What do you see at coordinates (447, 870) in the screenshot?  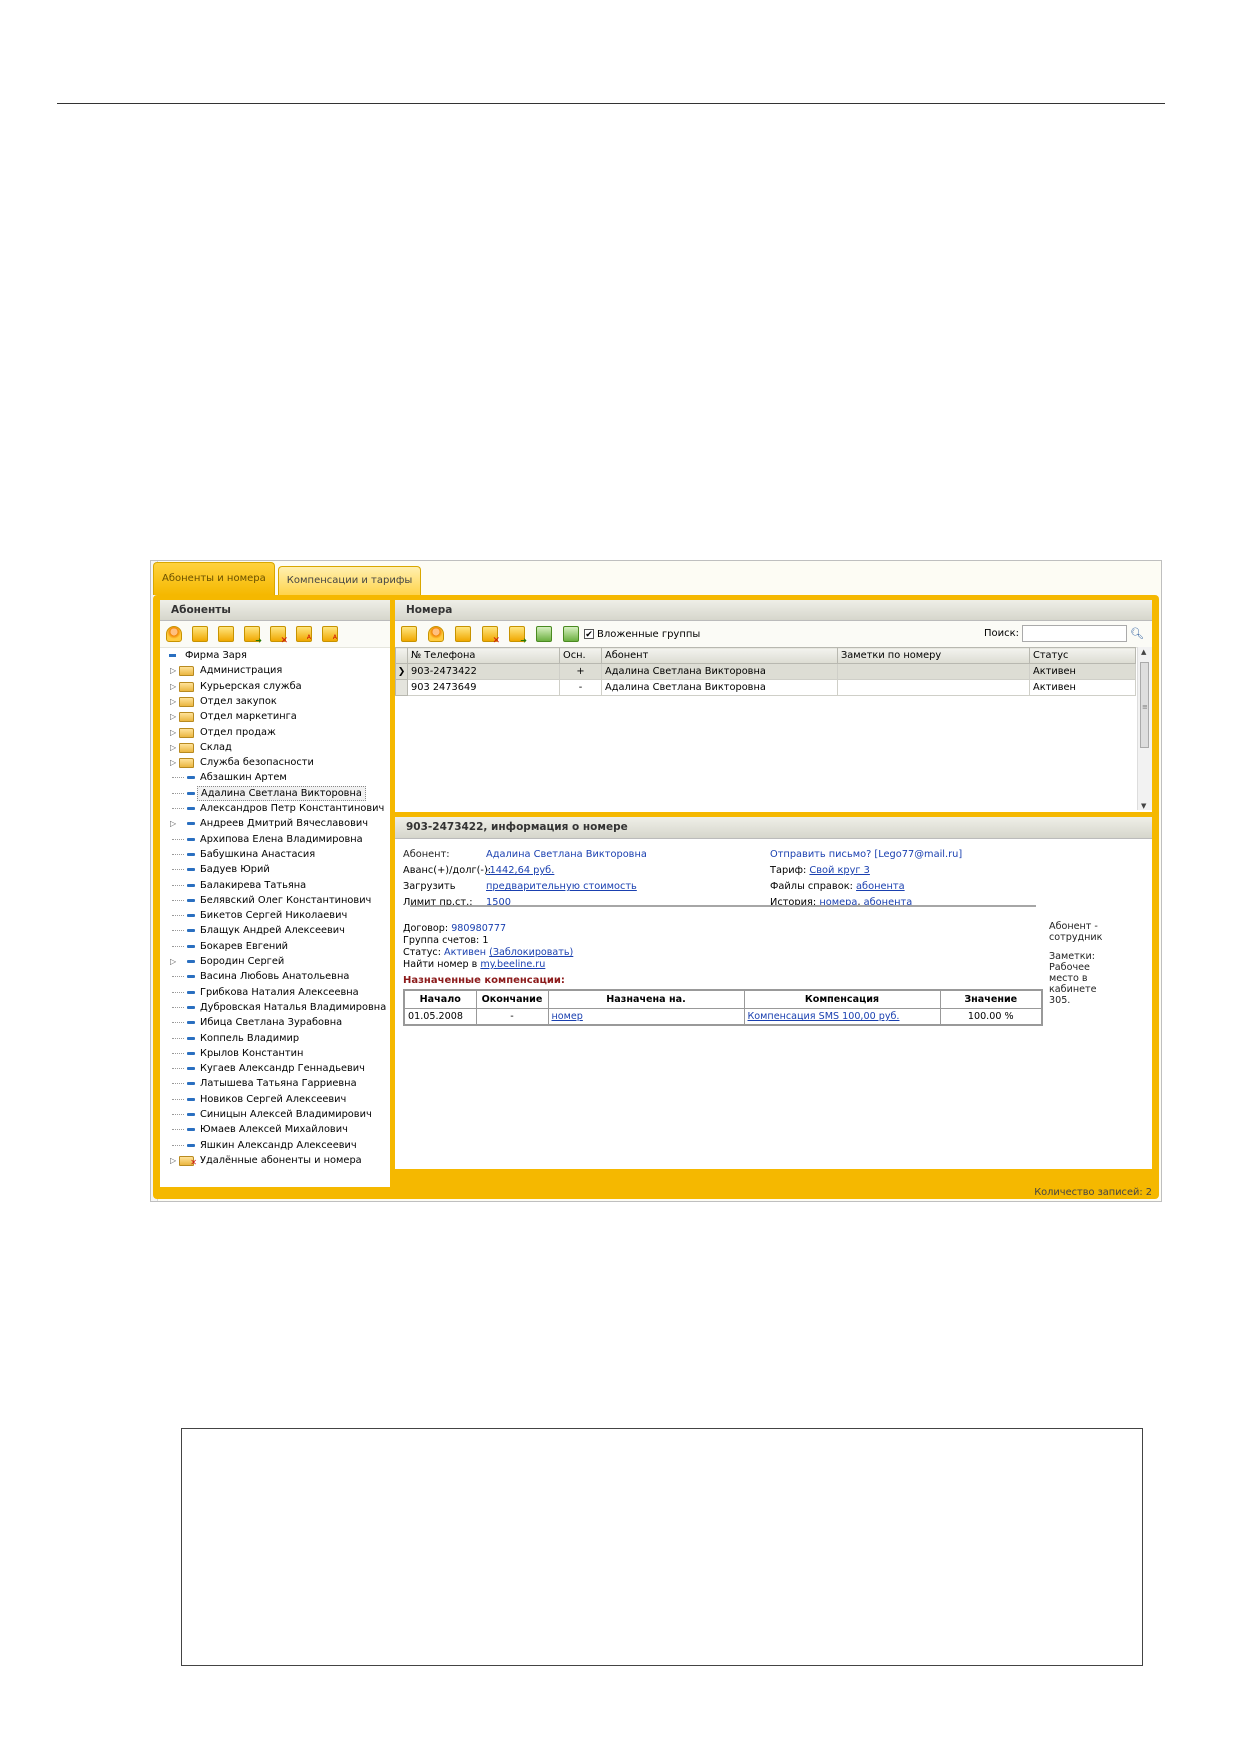 I see `balance-label: Аванс(+)/долг(-):` at bounding box center [447, 870].